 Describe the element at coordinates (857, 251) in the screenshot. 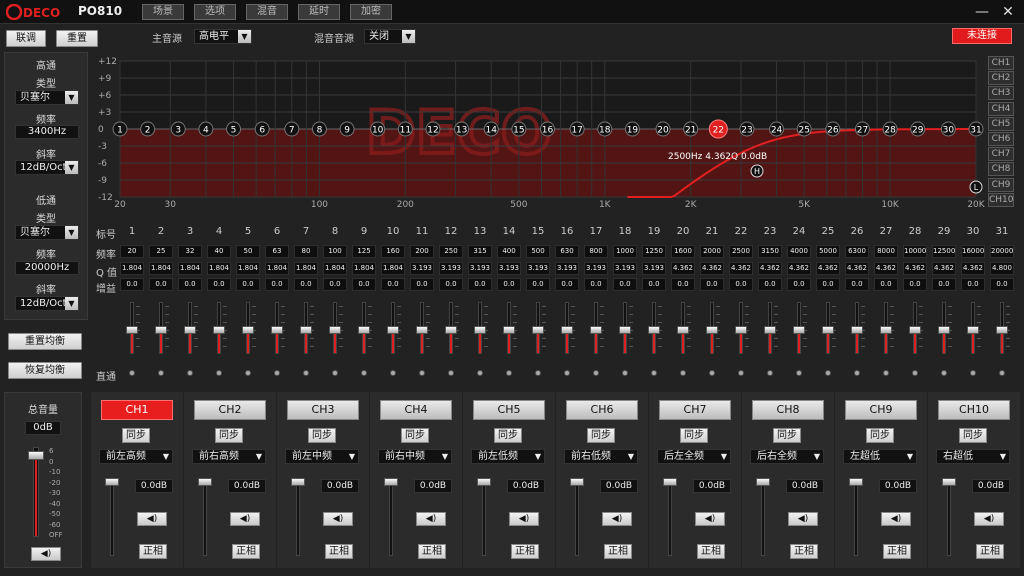

I see `band-freq-cell: 6300` at that location.